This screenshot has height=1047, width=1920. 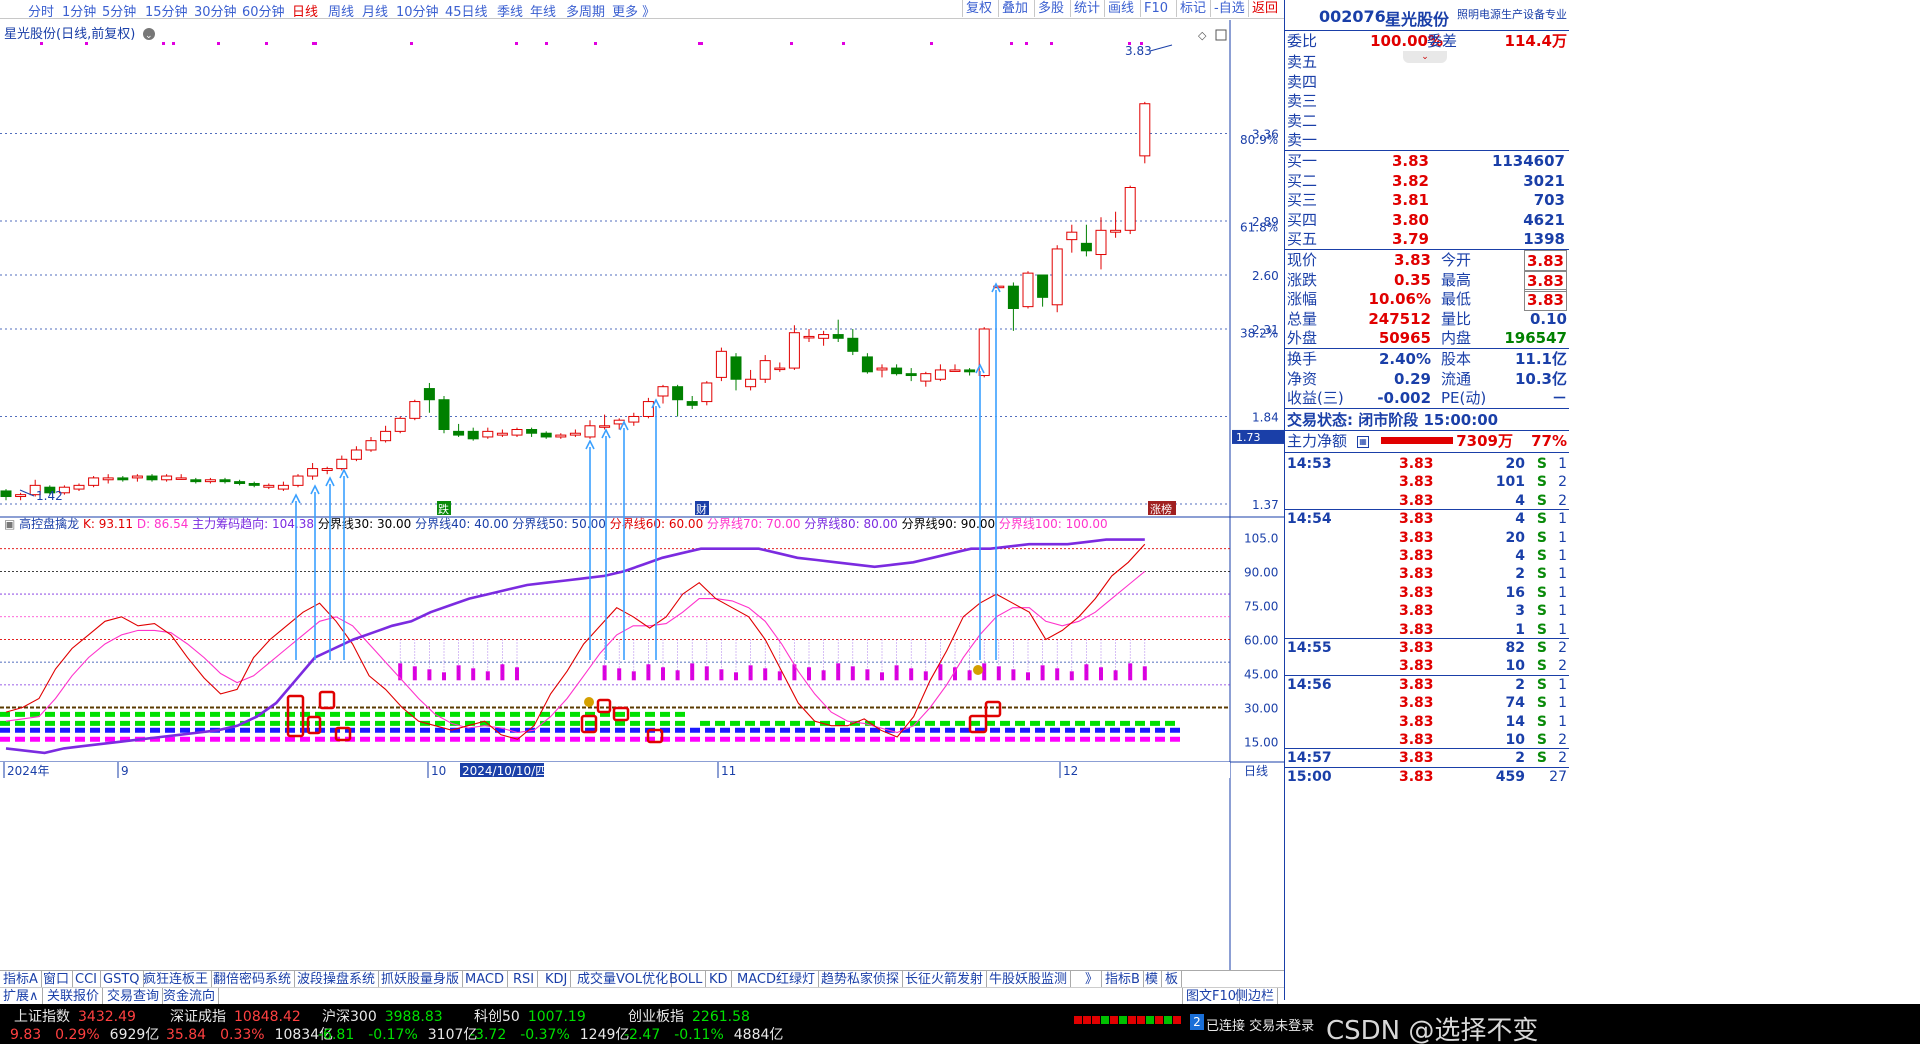 I want to click on indicator-tab-5: 翻倍密码系统, so click(x=253, y=979).